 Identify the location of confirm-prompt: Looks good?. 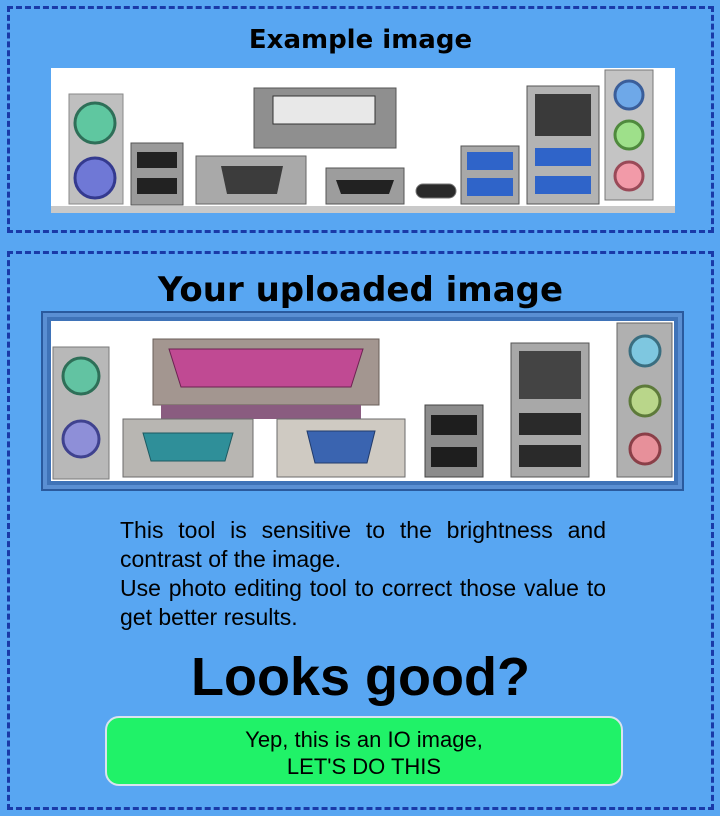
(360, 677).